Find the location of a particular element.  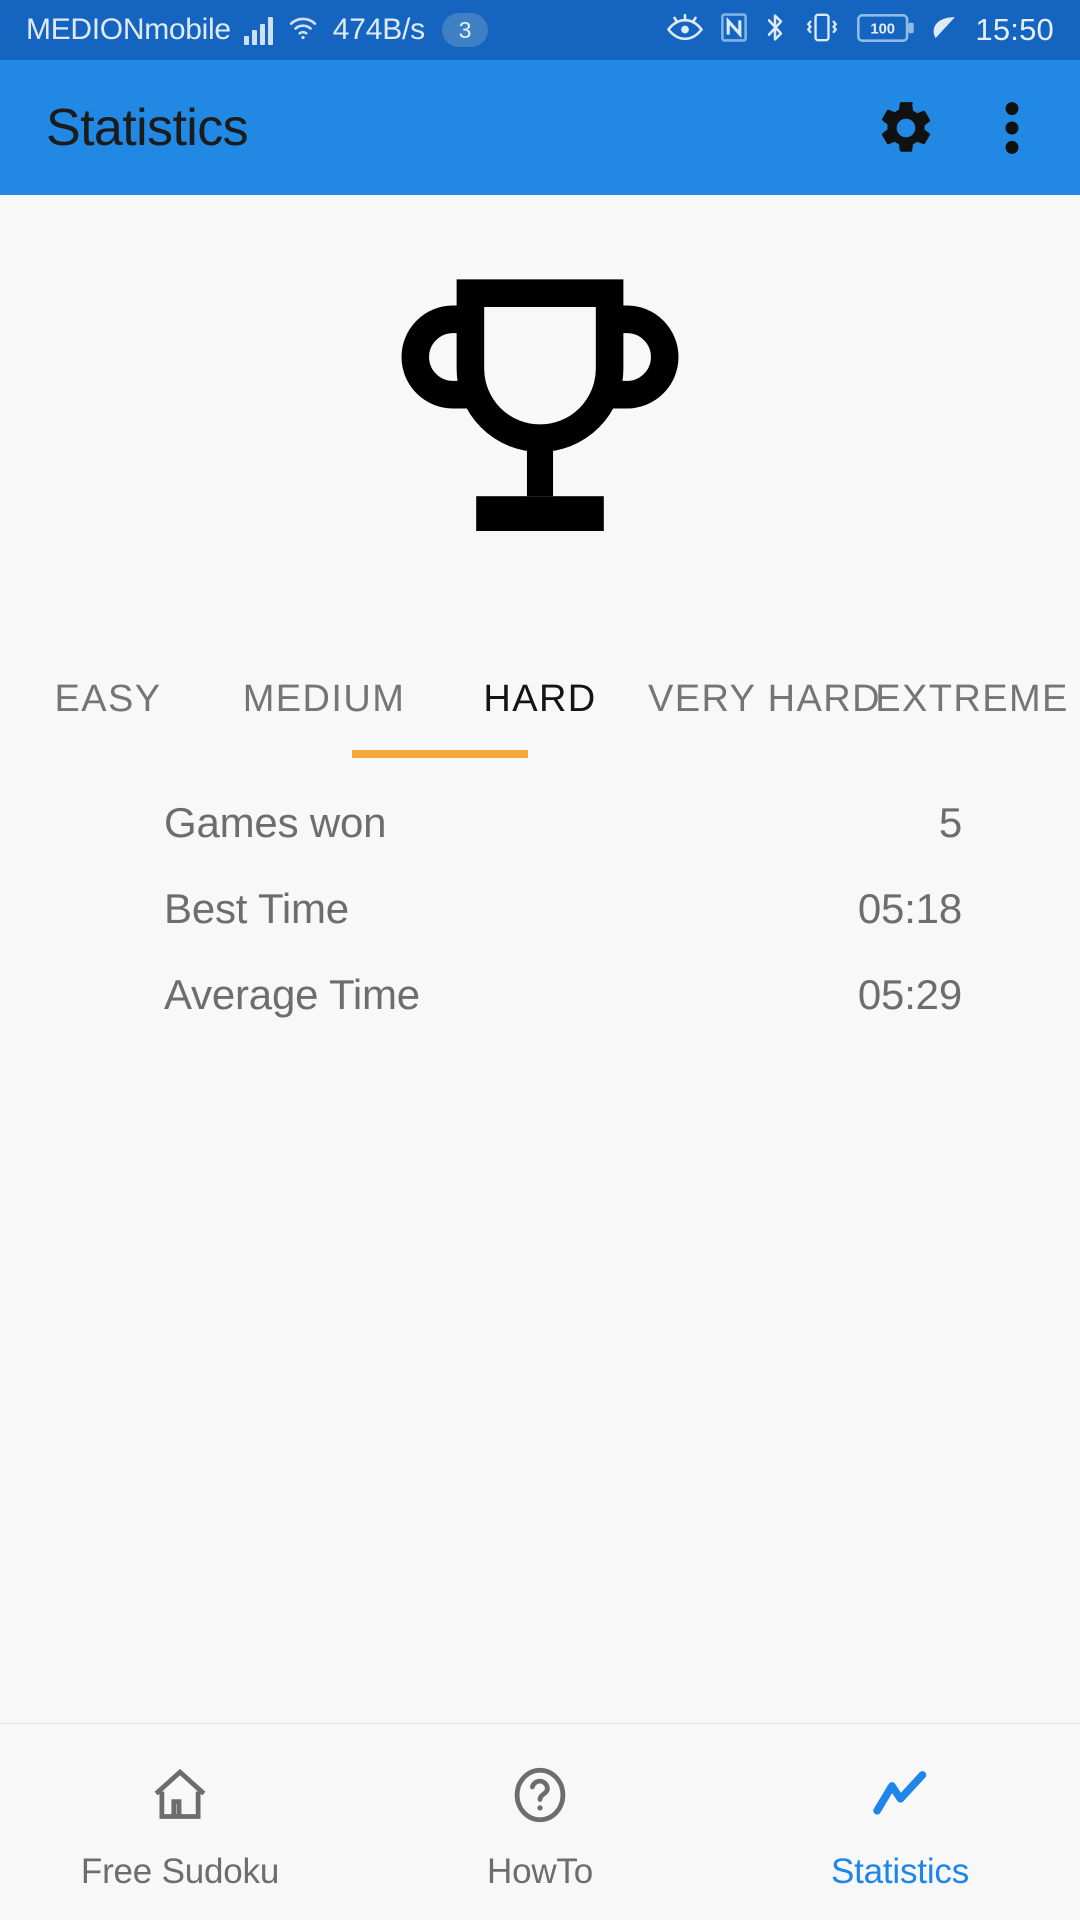

nav-item-howto: HowTo is located at coordinates (540, 1822).